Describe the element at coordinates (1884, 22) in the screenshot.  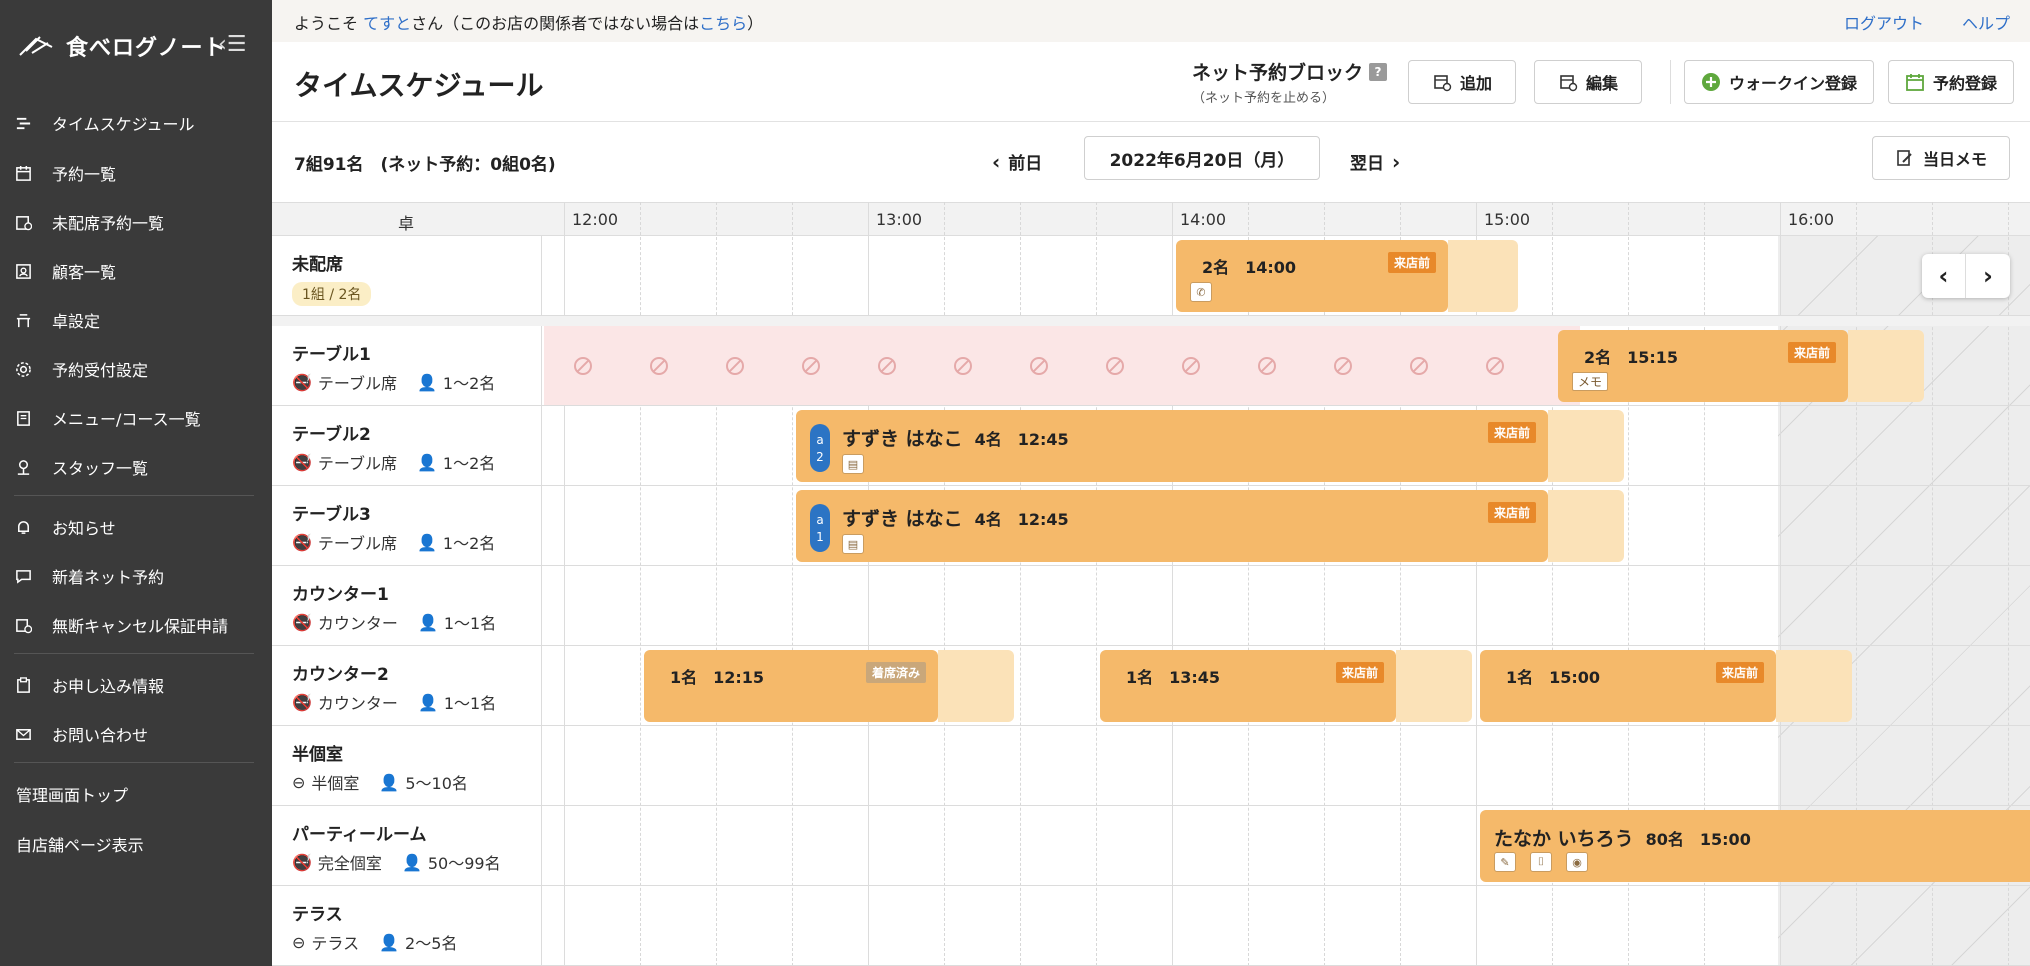
I see `logout-link: ログアウト` at that location.